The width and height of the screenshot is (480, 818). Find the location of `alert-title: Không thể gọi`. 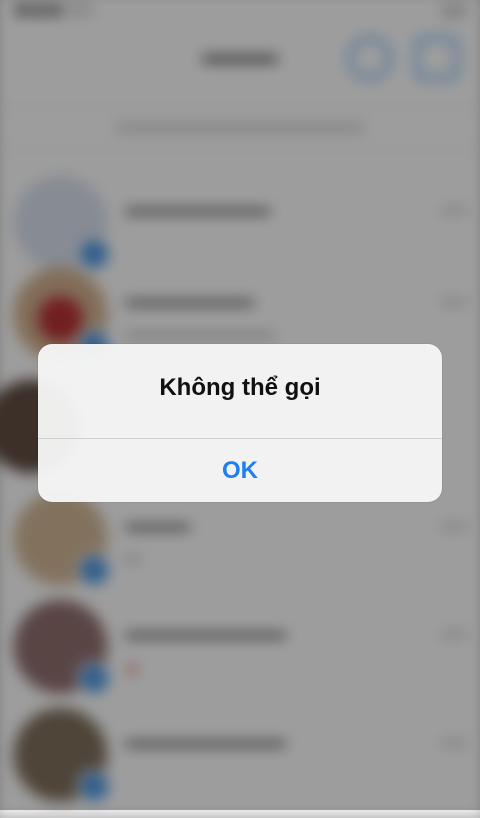

alert-title: Không thể gọi is located at coordinates (240, 387).